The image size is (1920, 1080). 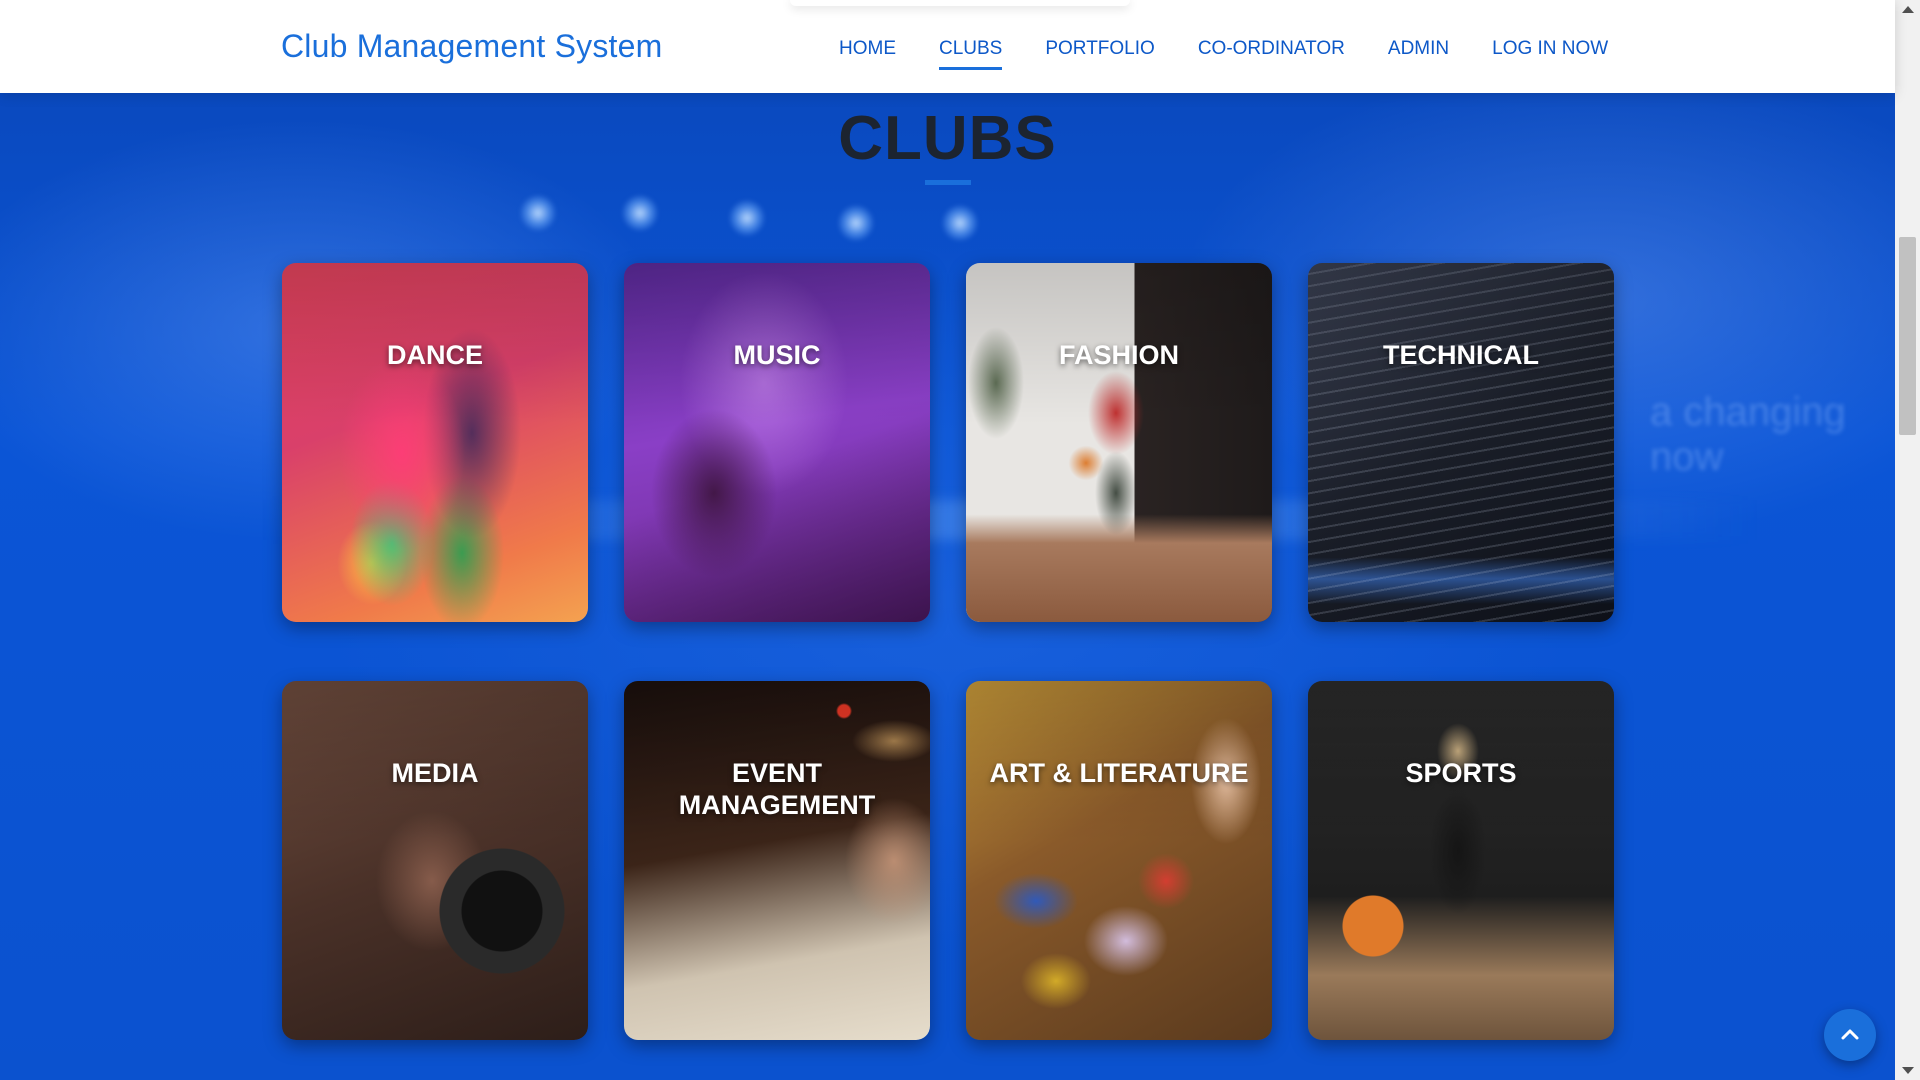 I want to click on club-card-label-line: DANCE, so click(x=434, y=355).